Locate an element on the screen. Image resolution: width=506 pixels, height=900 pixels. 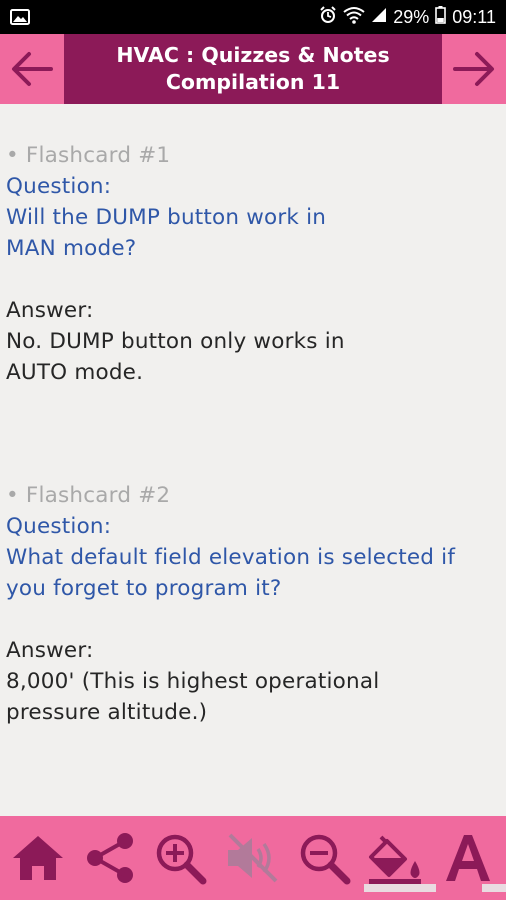
signal-icon is located at coordinates (379, 17).